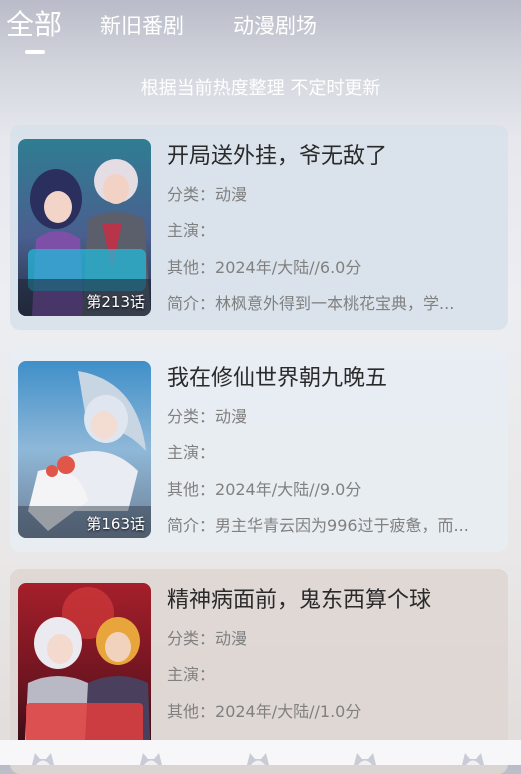 This screenshot has height=774, width=521. I want to click on other-value: 2024年/大陆//1.0分, so click(288, 711).